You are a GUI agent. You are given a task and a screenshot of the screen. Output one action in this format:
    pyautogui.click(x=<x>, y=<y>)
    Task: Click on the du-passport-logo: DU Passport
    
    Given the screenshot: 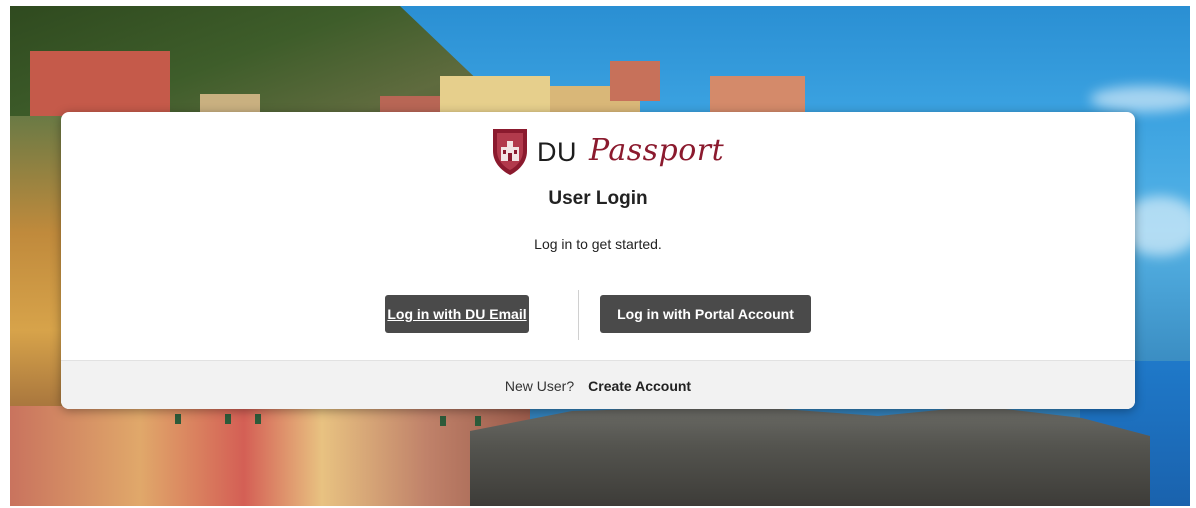 What is the action you would take?
    pyautogui.click(x=607, y=151)
    